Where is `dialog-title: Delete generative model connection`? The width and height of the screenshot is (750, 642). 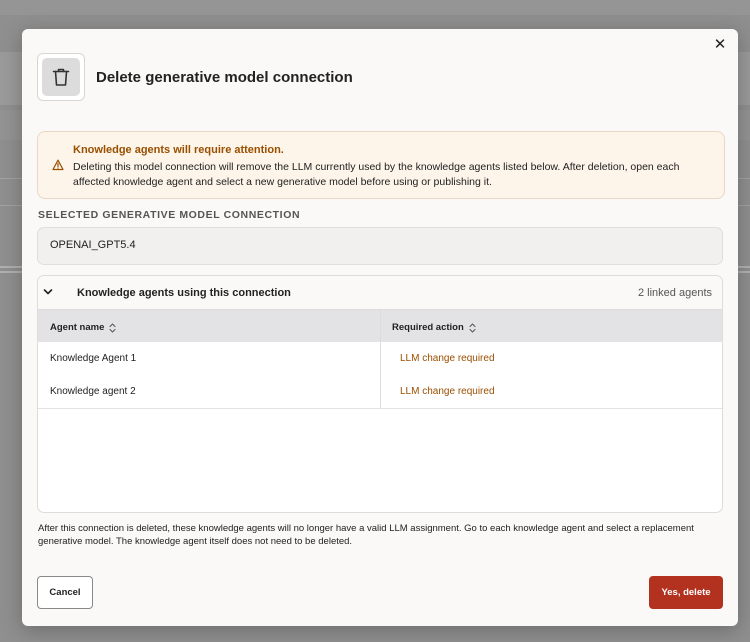
dialog-title: Delete generative model connection is located at coordinates (224, 77).